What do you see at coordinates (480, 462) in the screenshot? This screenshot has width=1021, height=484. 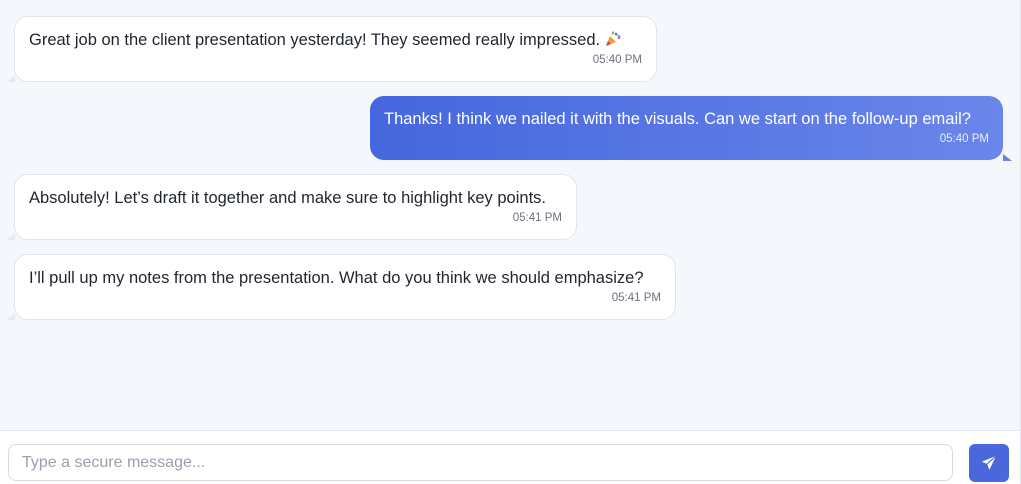 I see `message-input` at bounding box center [480, 462].